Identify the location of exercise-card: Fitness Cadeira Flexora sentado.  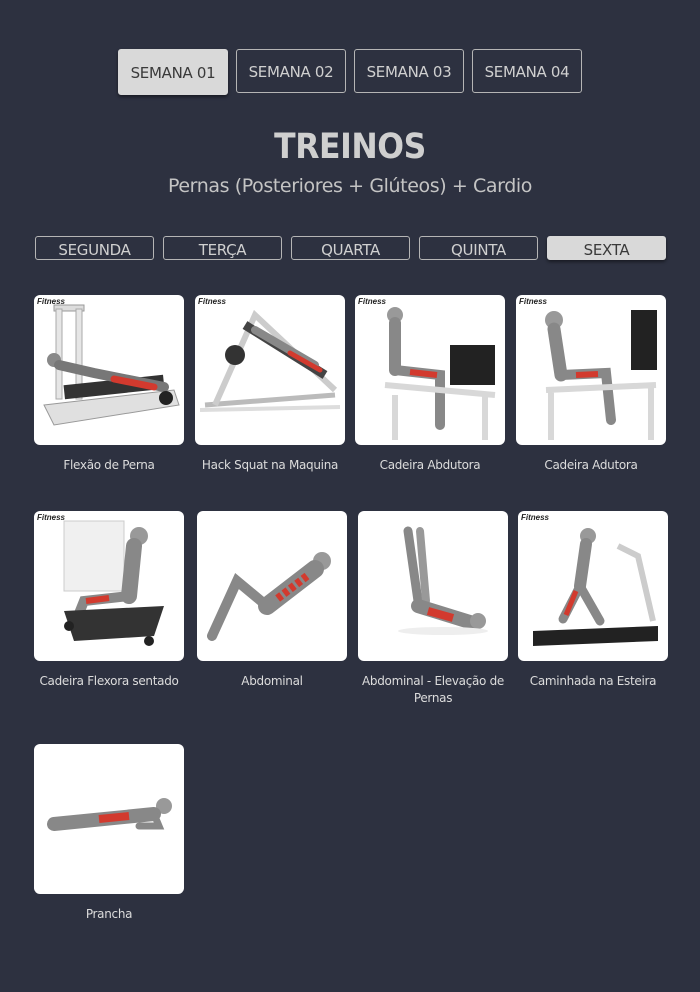
(109, 600).